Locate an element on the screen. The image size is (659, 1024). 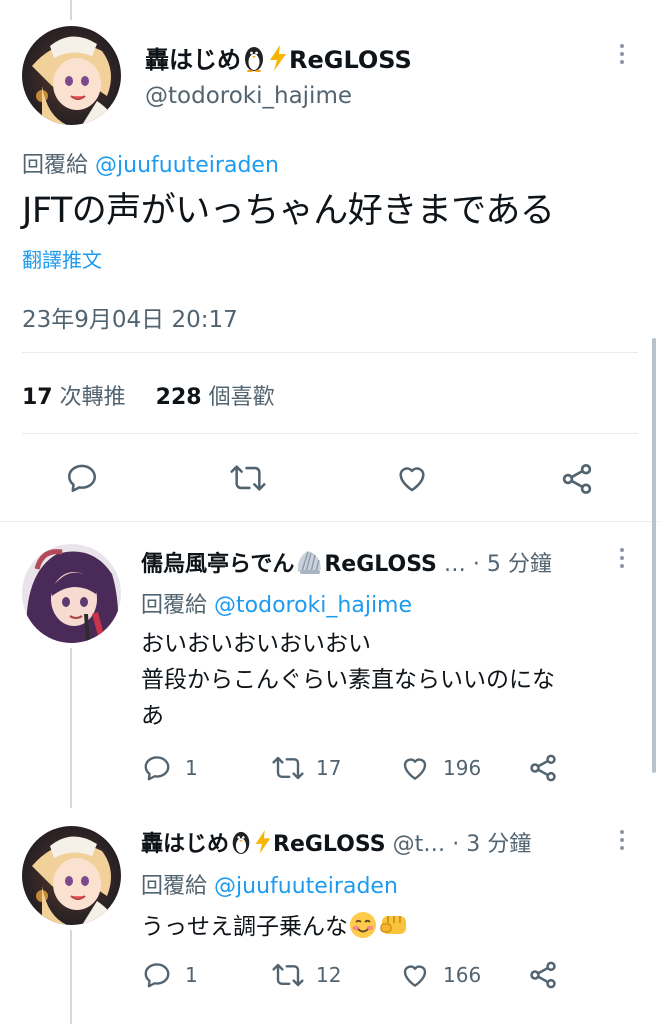
reply1-retweet-count: 17 is located at coordinates (329, 768).